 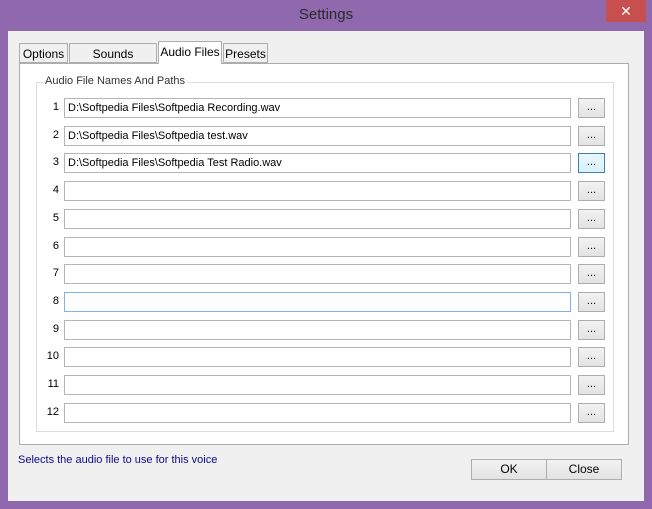 What do you see at coordinates (55, 190) in the screenshot?
I see `row-number-4: 4` at bounding box center [55, 190].